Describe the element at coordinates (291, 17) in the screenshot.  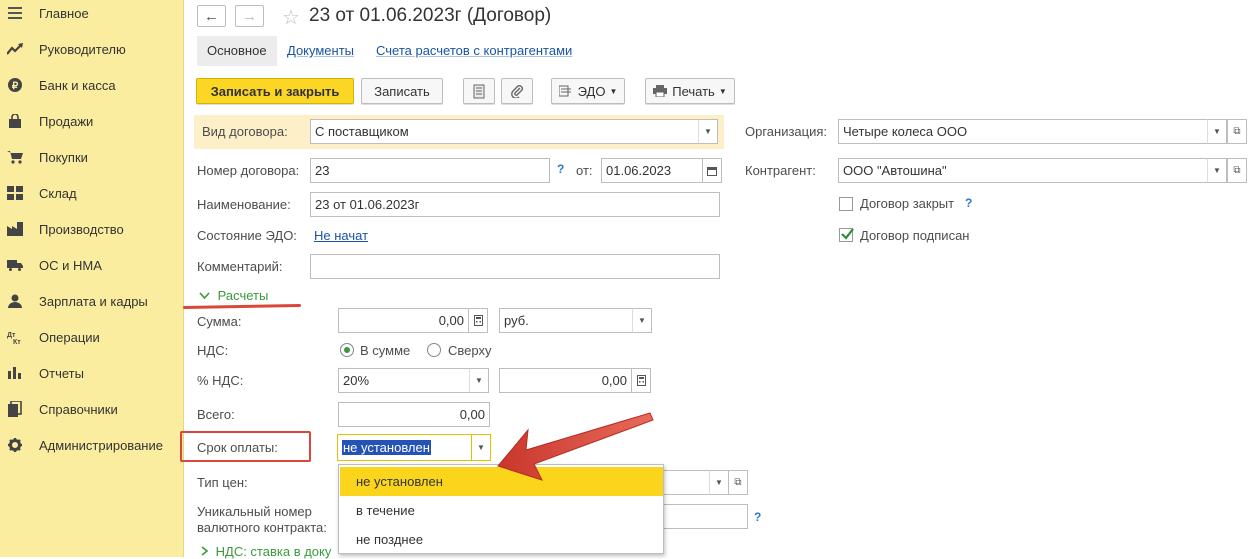
I see `favorite-star-icon: ☆` at that location.